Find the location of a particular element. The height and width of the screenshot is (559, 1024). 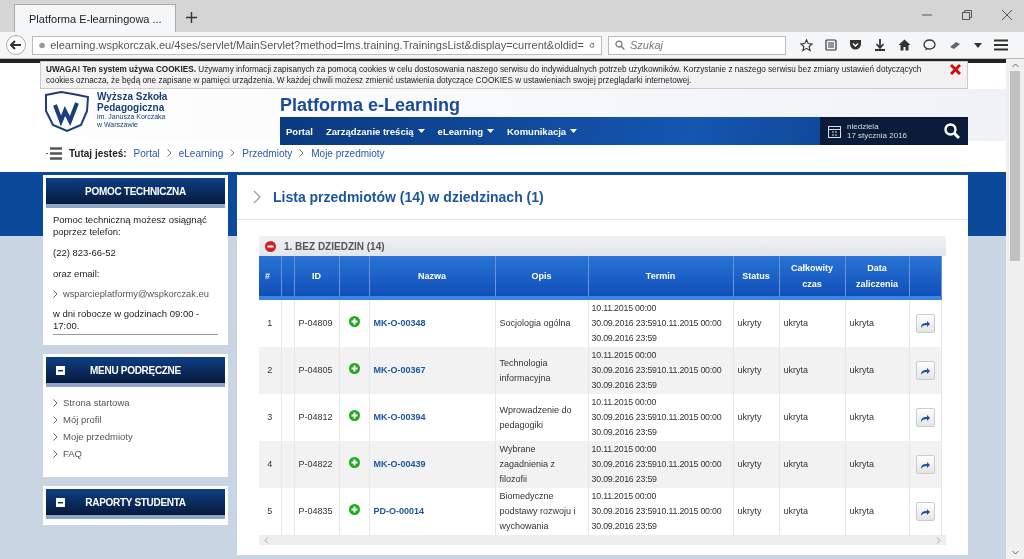

search-field: Szukaj is located at coordinates (697, 45).